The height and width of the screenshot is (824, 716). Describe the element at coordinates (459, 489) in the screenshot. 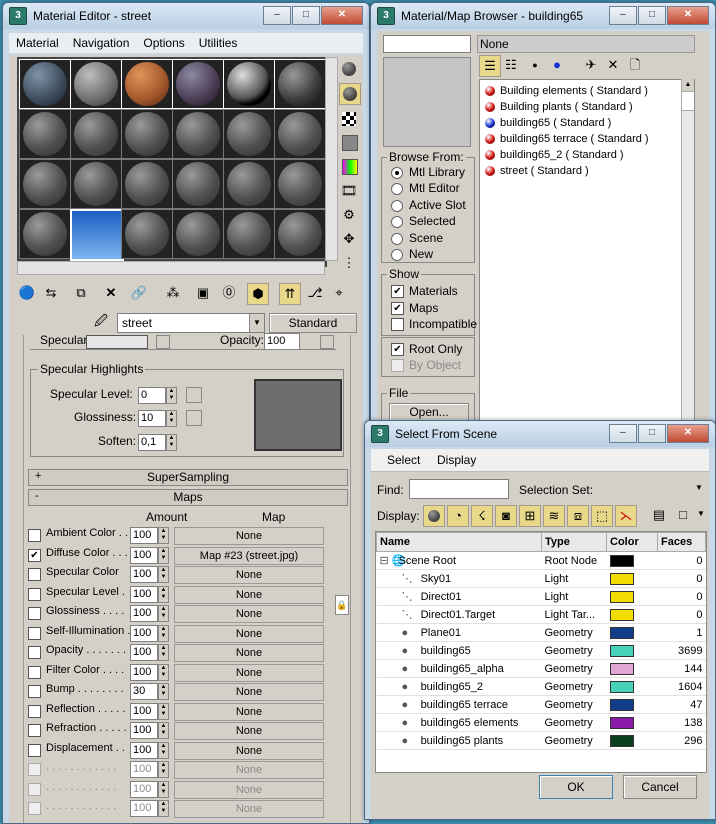

I see `find-input` at that location.